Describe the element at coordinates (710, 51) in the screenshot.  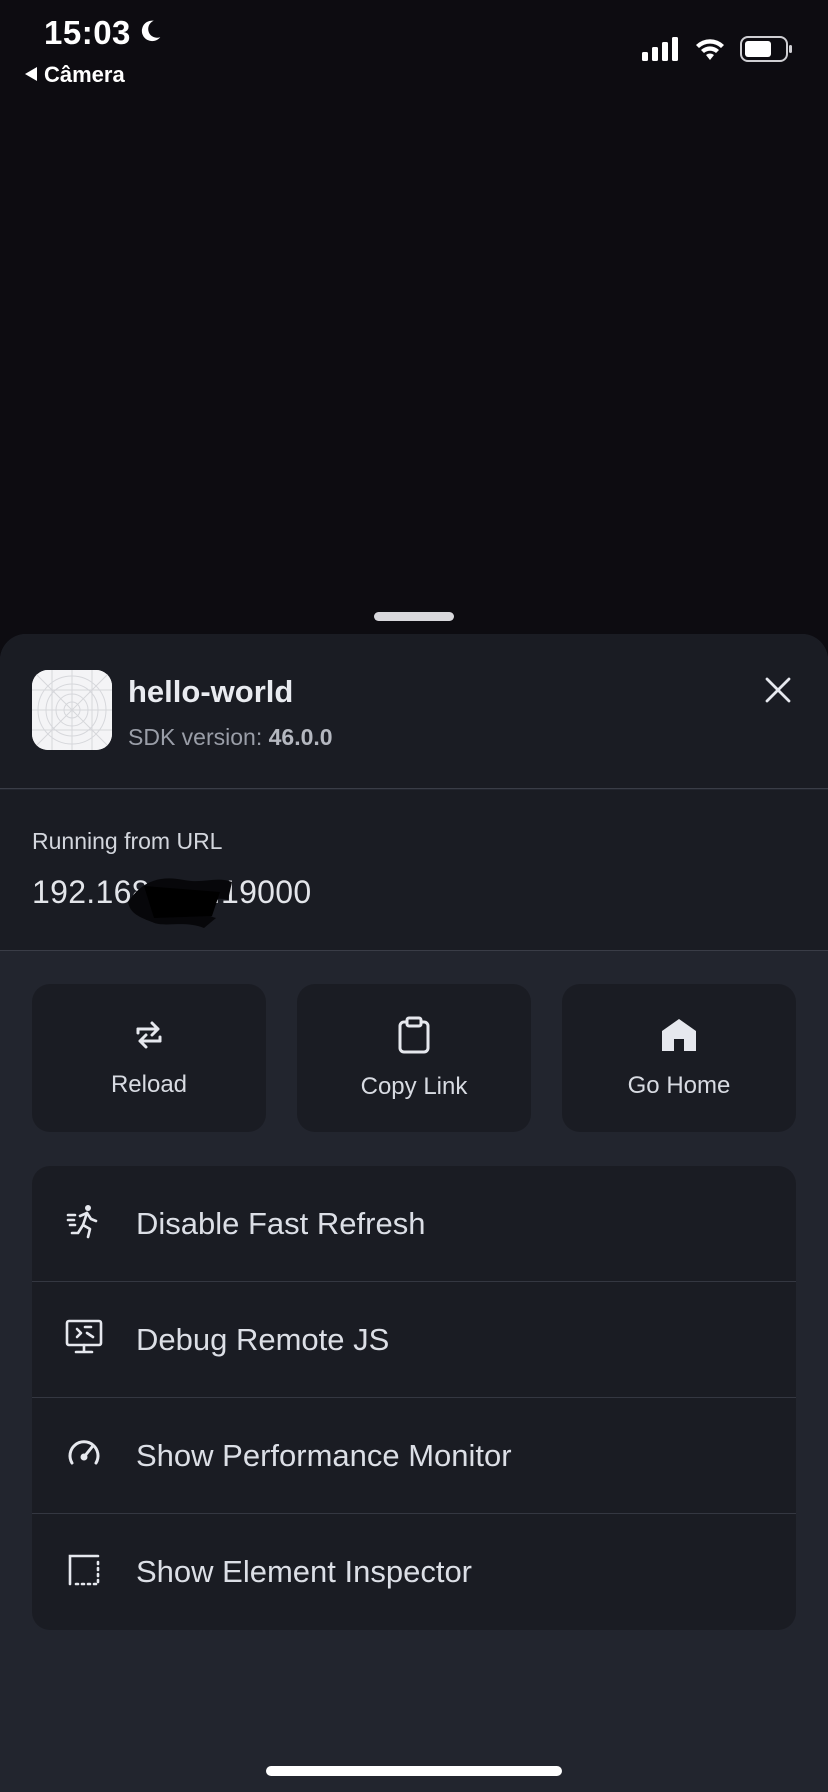
I see `wifi-icon` at that location.